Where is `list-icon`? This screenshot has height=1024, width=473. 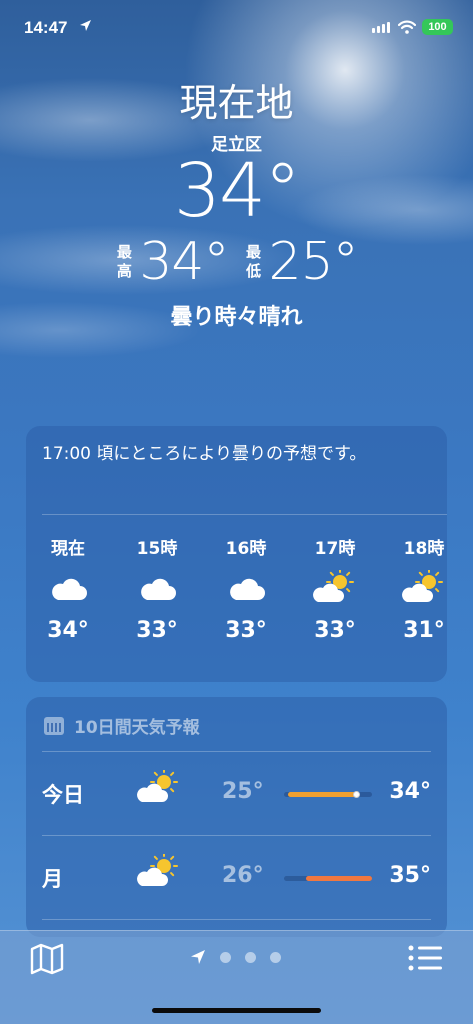 list-icon is located at coordinates (425, 958).